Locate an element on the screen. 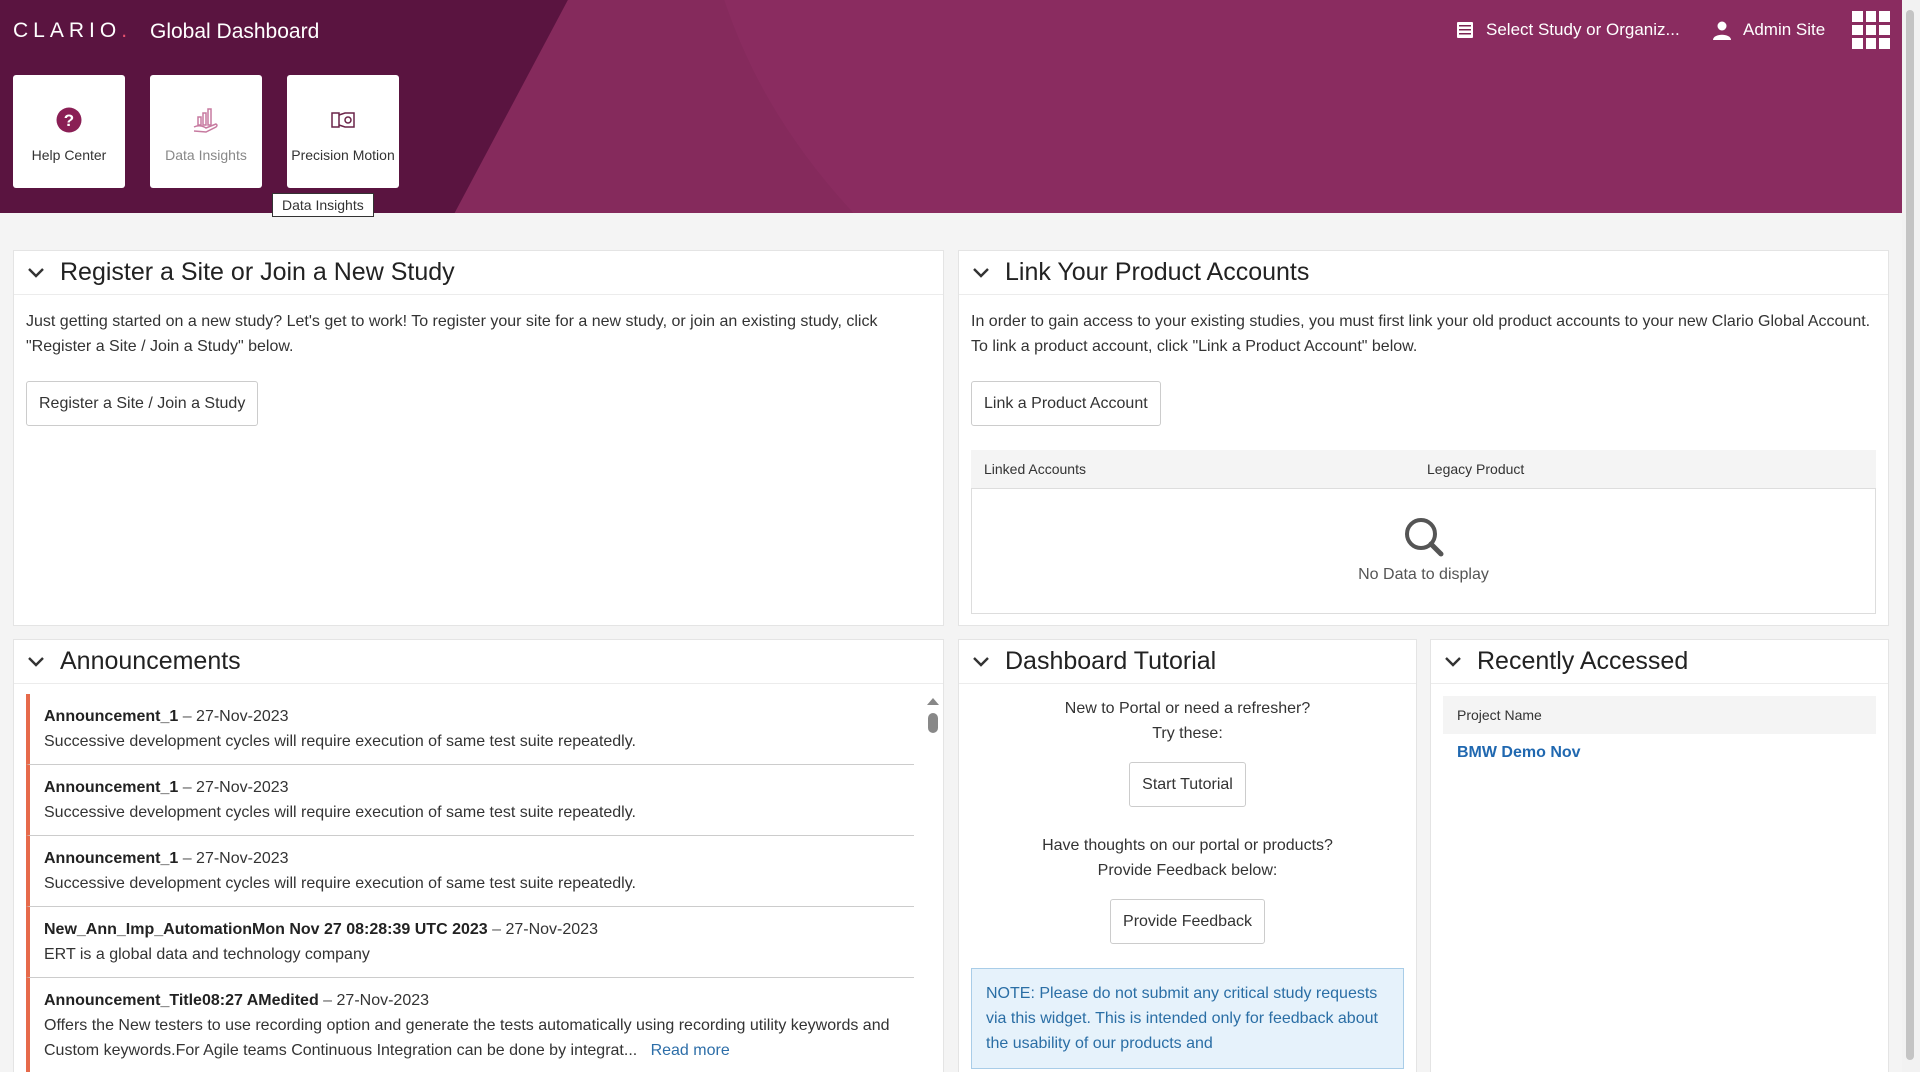  empty-state-text: No Data to display is located at coordinates (1423, 574).